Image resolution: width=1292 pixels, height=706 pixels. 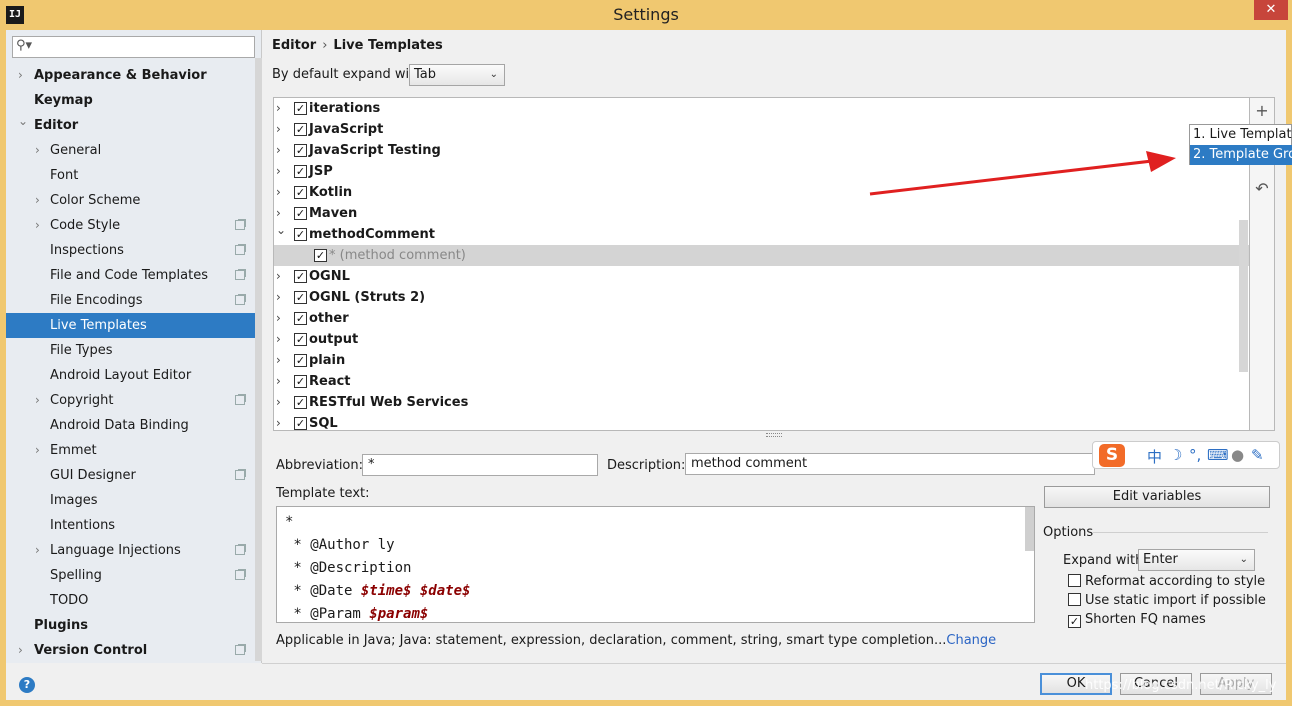 What do you see at coordinates (1195, 455) in the screenshot?
I see `punctuation-icon: °,` at bounding box center [1195, 455].